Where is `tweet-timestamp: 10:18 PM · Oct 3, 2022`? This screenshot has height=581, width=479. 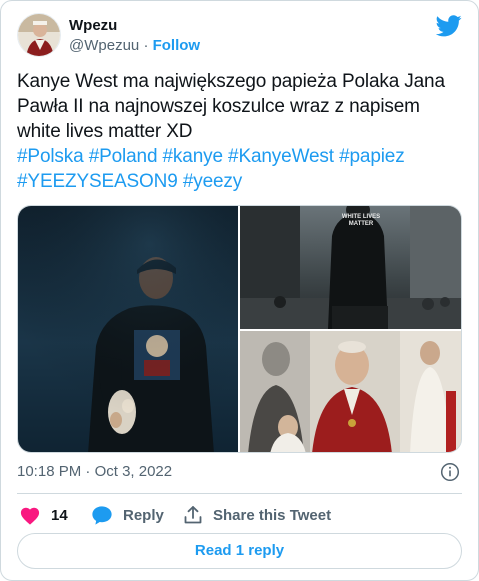
tweet-timestamp: 10:18 PM · Oct 3, 2022 is located at coordinates (94, 471).